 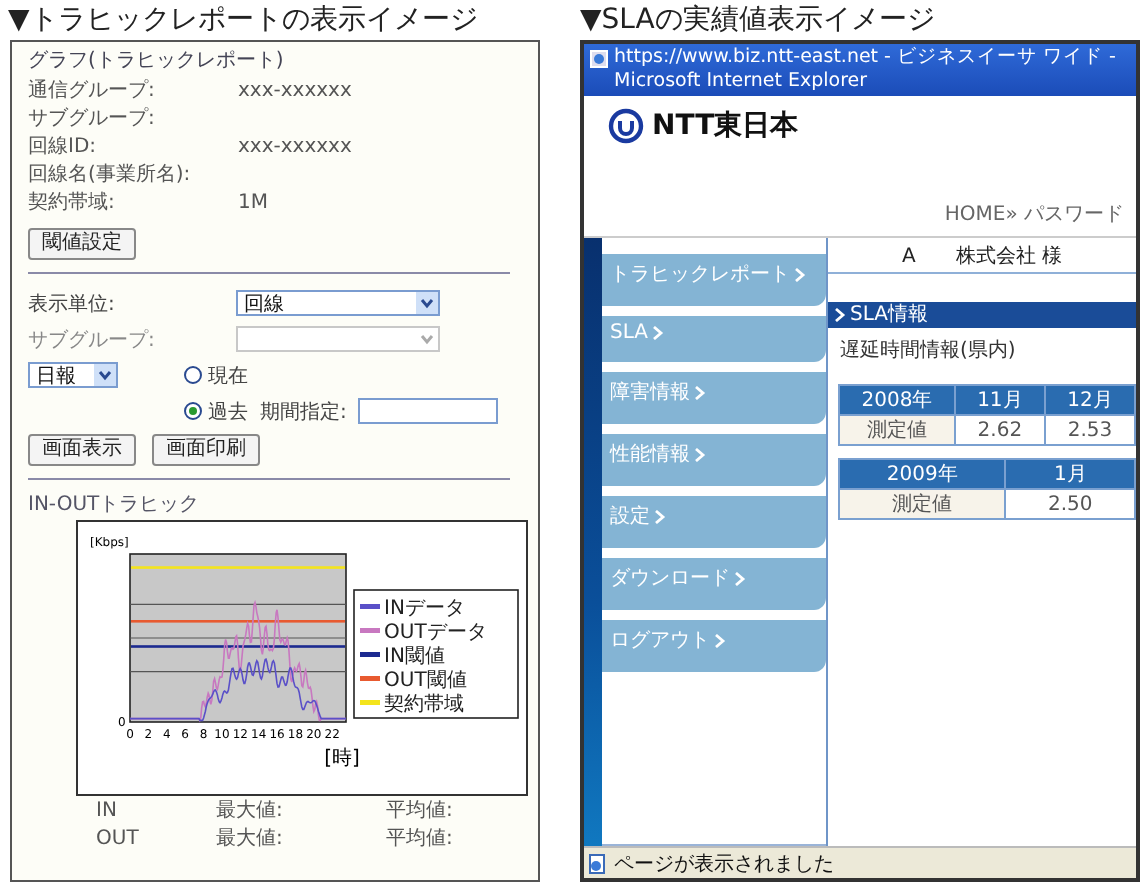 I want to click on panel-title: グラフ(トラヒックレポート), so click(x=156, y=62).